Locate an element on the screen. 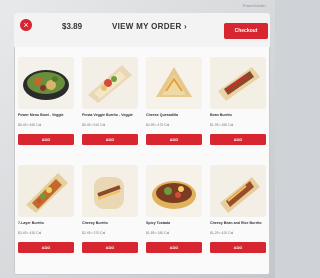 This screenshot has width=320, height=278. bean-burrito-image is located at coordinates (238, 83).